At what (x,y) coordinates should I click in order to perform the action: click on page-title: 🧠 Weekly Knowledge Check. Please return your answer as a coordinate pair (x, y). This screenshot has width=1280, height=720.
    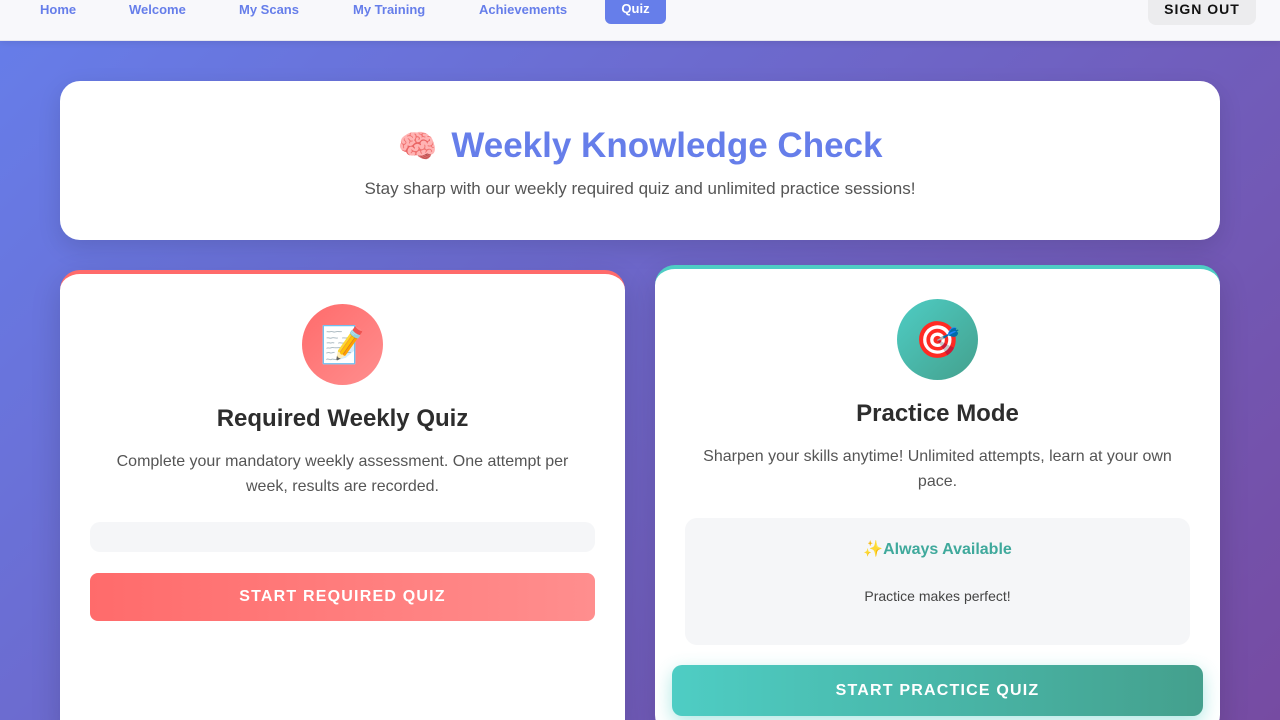
    Looking at the image, I should click on (640, 146).